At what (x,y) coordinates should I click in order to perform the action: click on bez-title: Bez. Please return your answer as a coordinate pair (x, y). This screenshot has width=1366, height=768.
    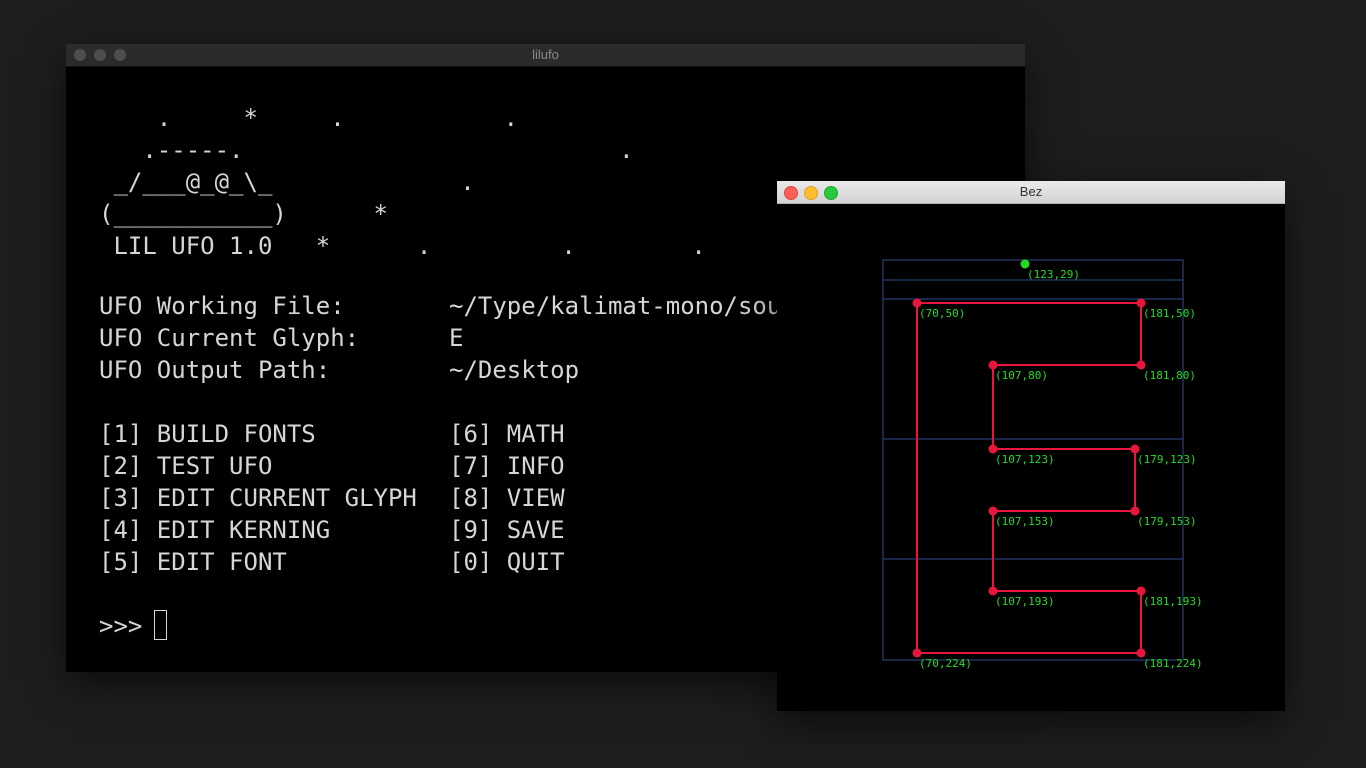
    Looking at the image, I should click on (1031, 191).